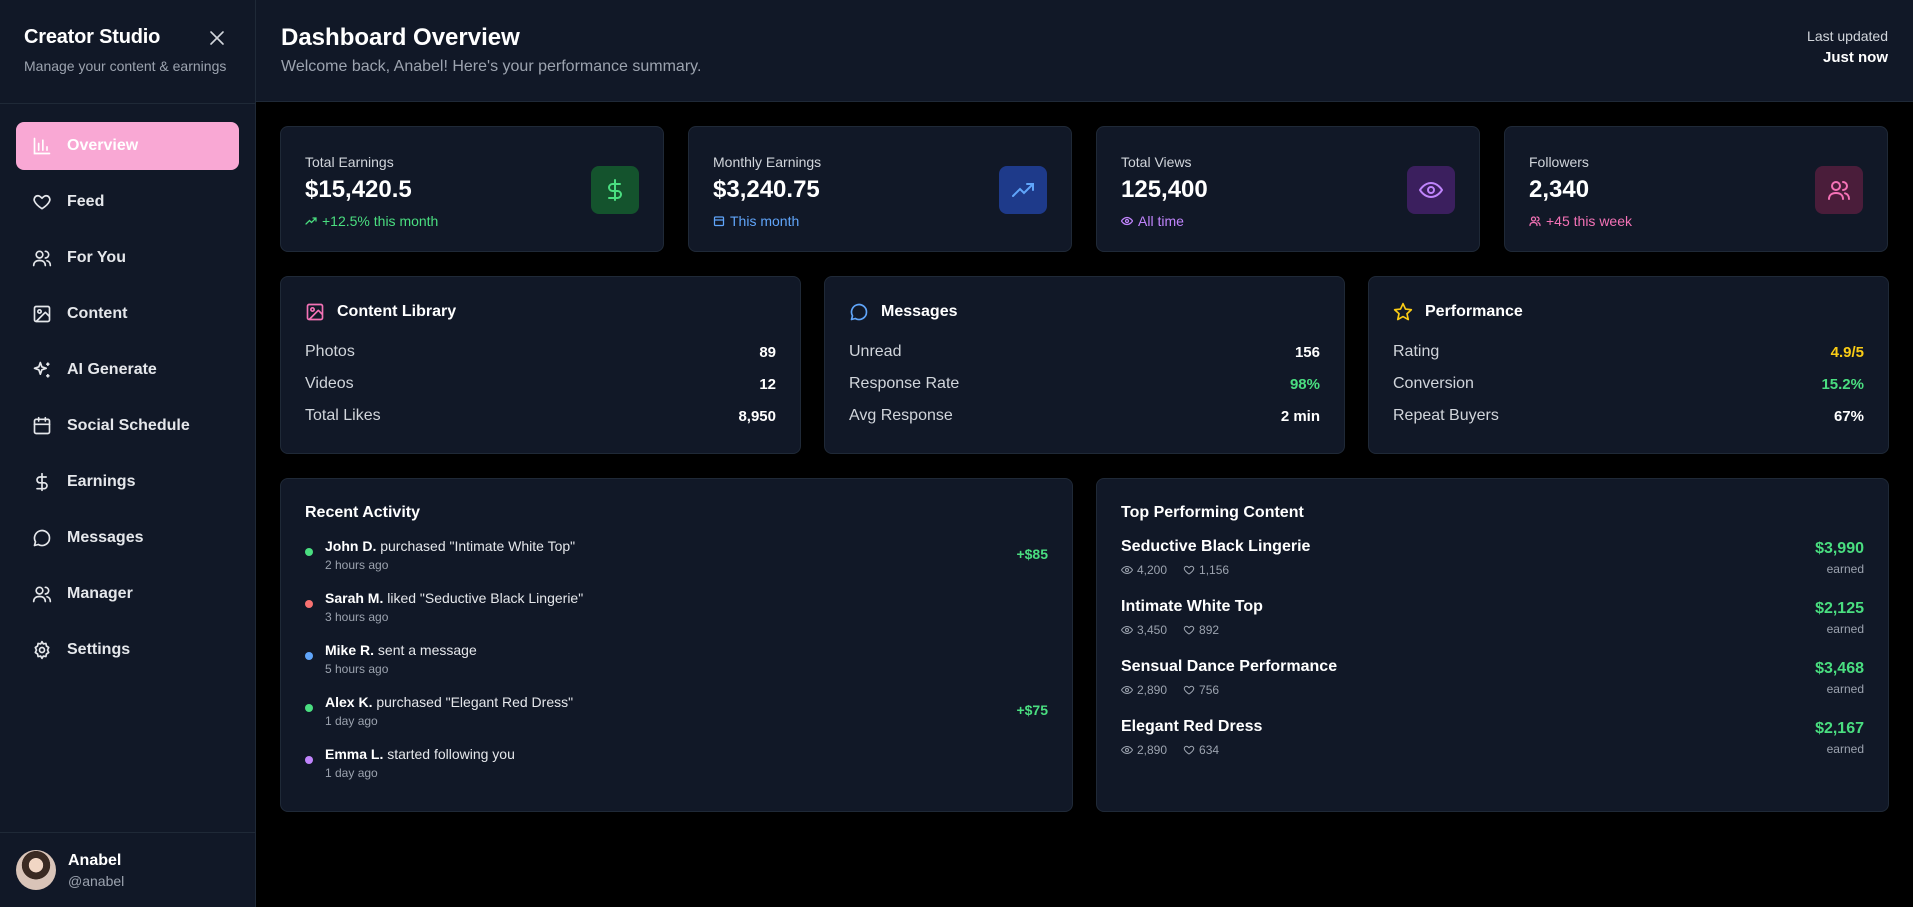 The image size is (1913, 907). I want to click on views-count: 2,890, so click(1152, 750).